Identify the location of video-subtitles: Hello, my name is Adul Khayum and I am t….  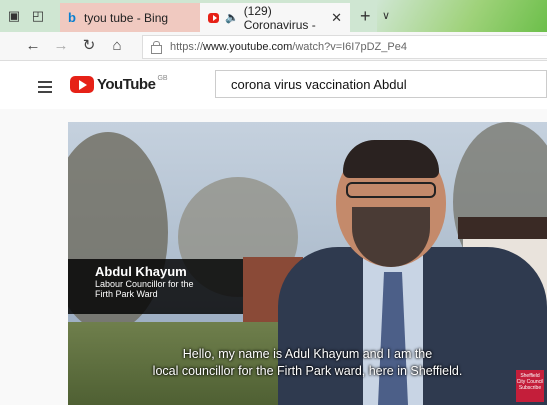
(307, 363).